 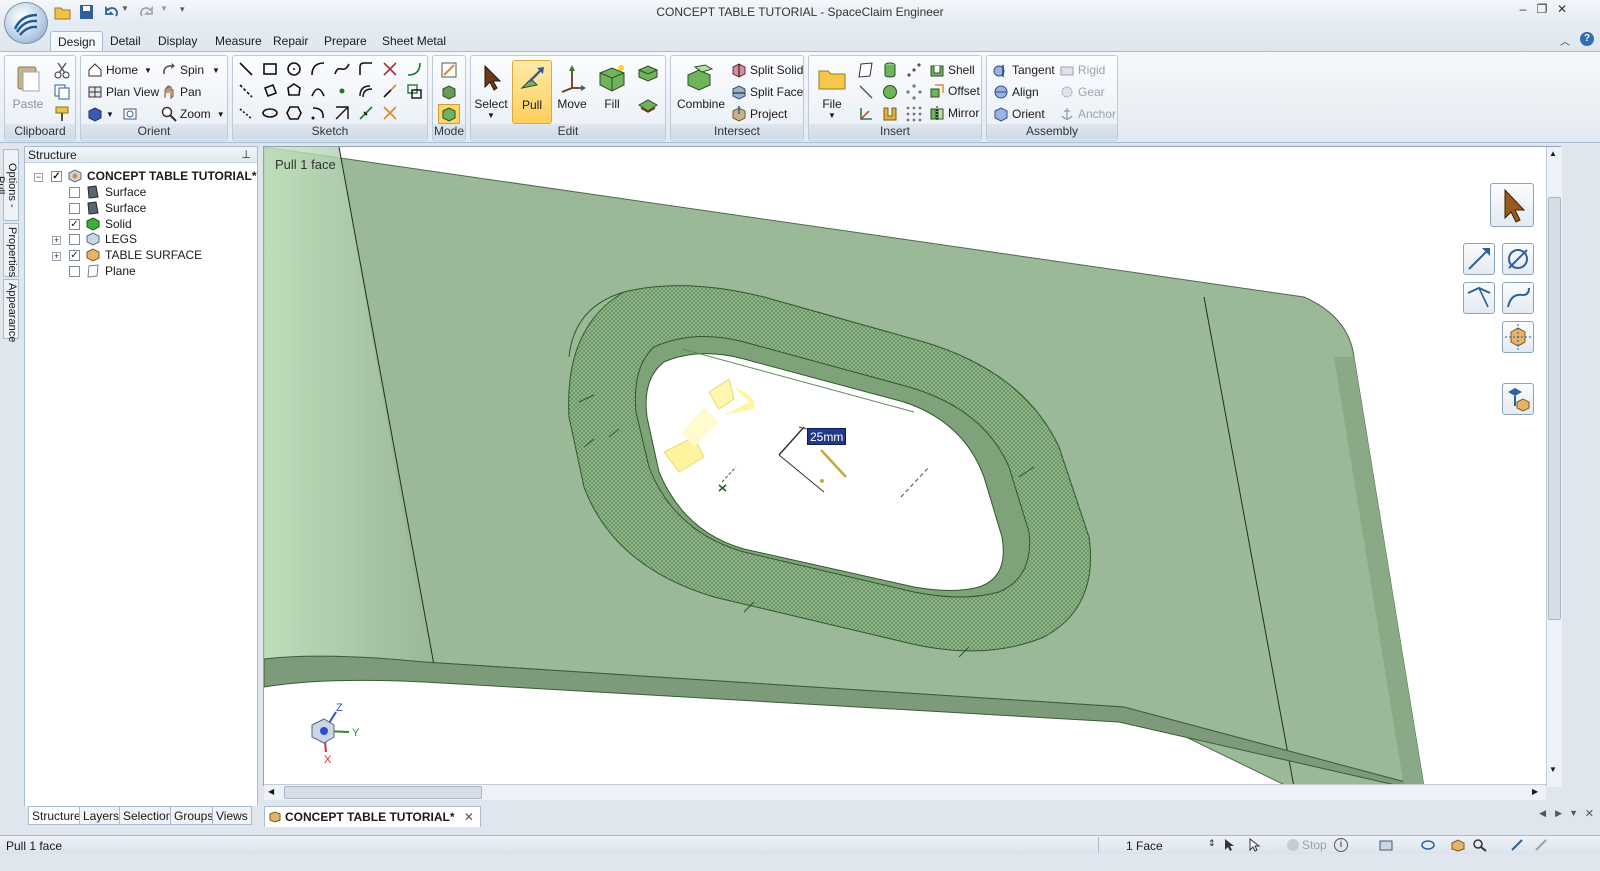 What do you see at coordinates (905, 792) in the screenshot?
I see `horizontal-scrollbar: ◀ ▶` at bounding box center [905, 792].